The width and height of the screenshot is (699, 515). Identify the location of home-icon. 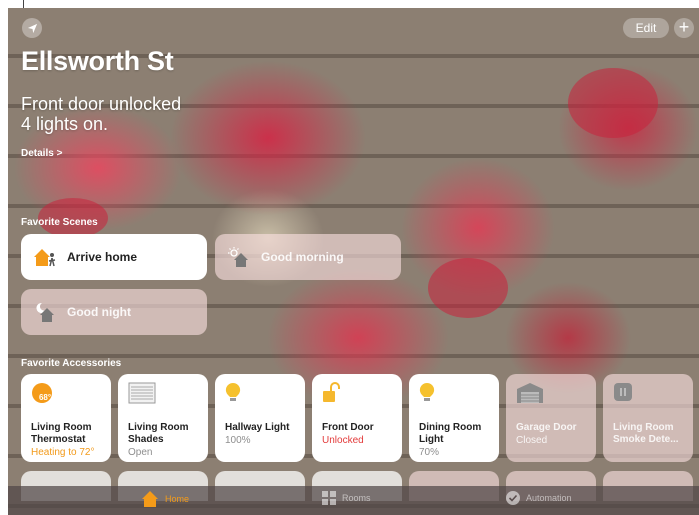
(150, 499).